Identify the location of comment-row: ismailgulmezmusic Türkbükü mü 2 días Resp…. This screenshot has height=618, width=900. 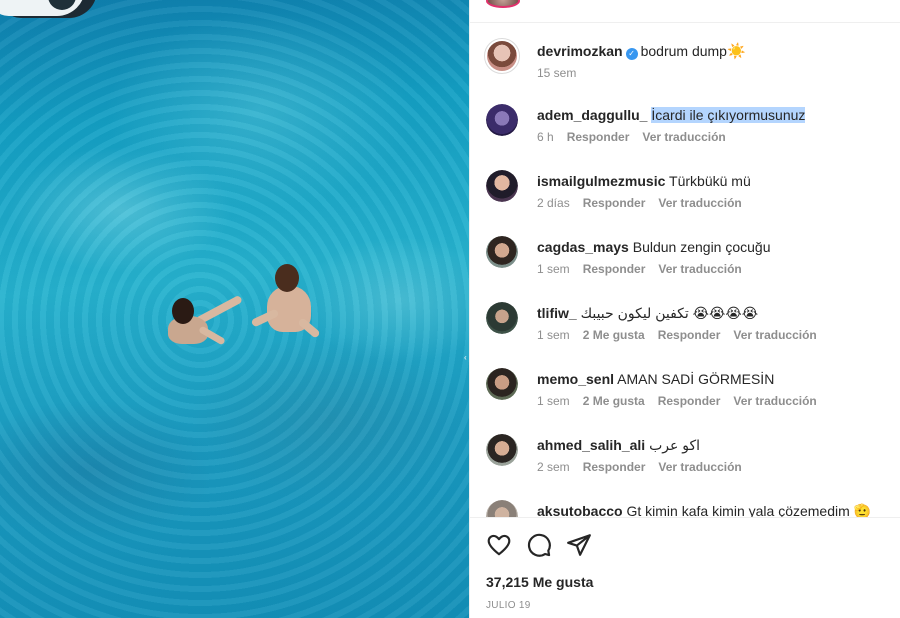
(691, 200).